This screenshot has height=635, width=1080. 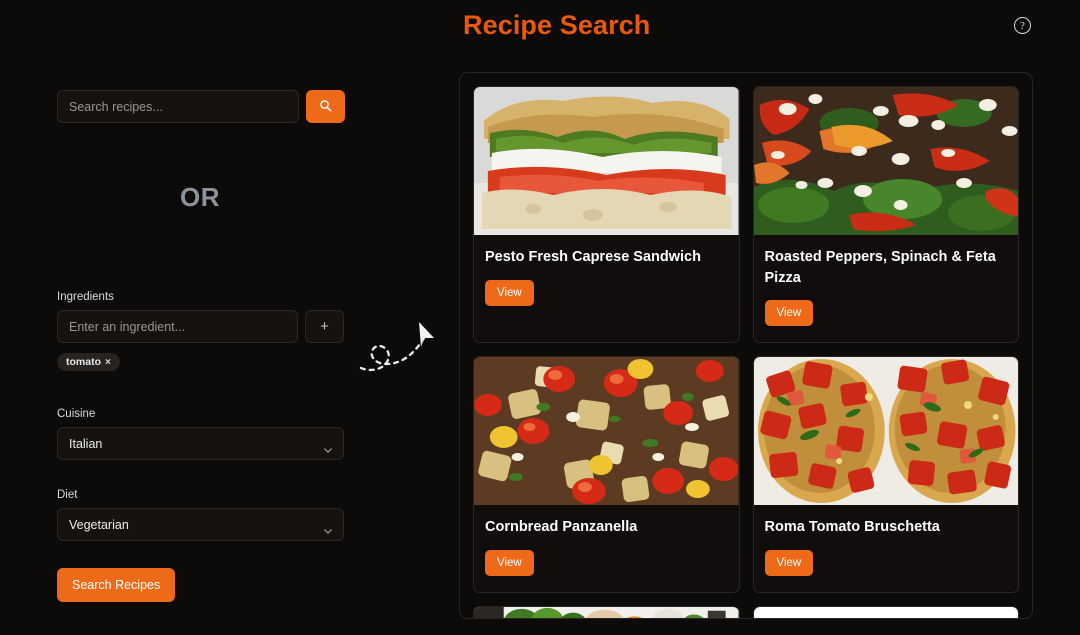 I want to click on help-circle-icon: ?, so click(x=1022, y=25).